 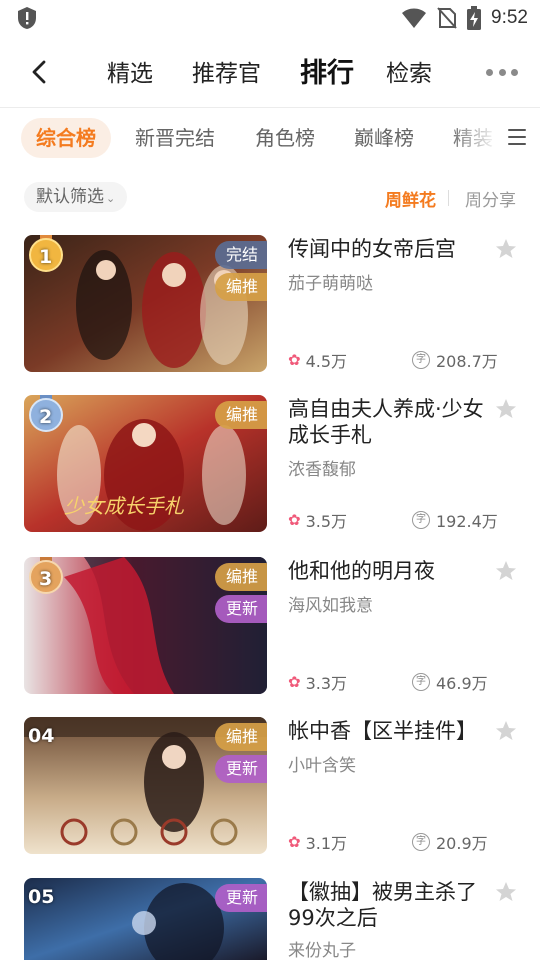 I want to click on clock: 9:52, so click(x=509, y=17).